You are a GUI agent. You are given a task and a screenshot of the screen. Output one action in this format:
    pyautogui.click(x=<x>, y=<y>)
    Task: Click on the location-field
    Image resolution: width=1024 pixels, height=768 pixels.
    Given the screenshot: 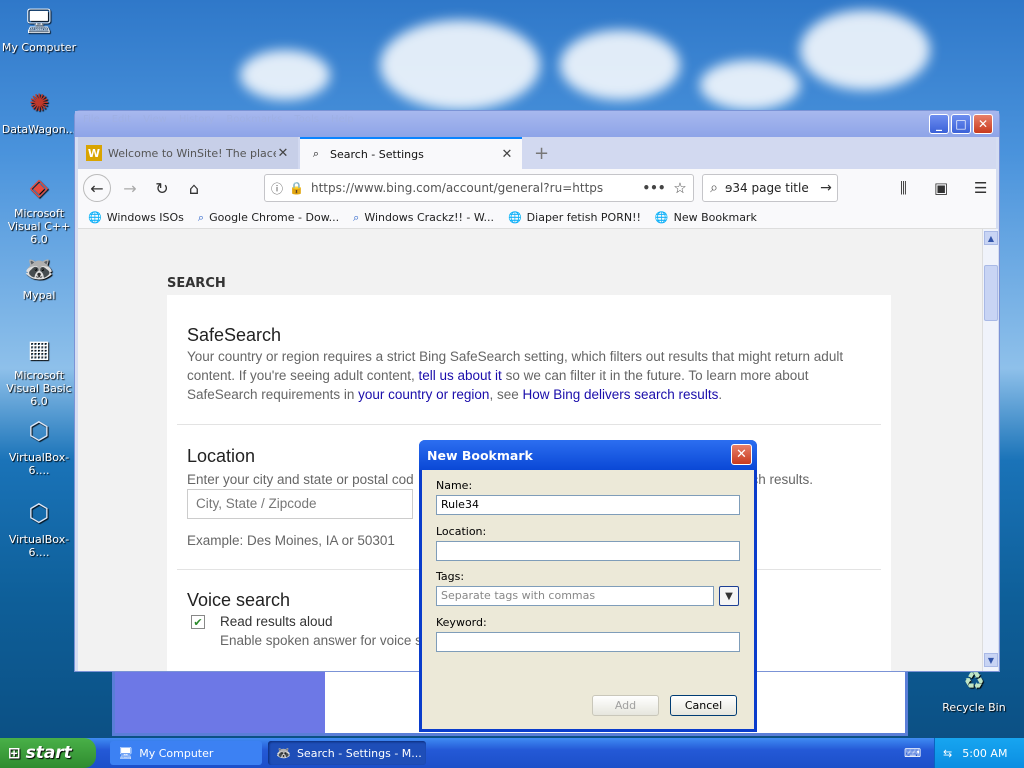 What is the action you would take?
    pyautogui.click(x=588, y=551)
    